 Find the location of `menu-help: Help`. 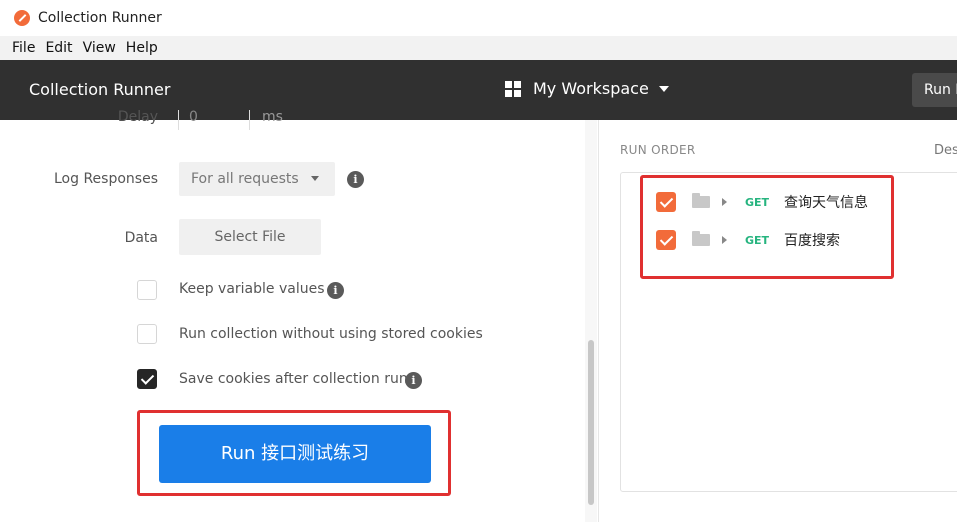

menu-help: Help is located at coordinates (142, 48).